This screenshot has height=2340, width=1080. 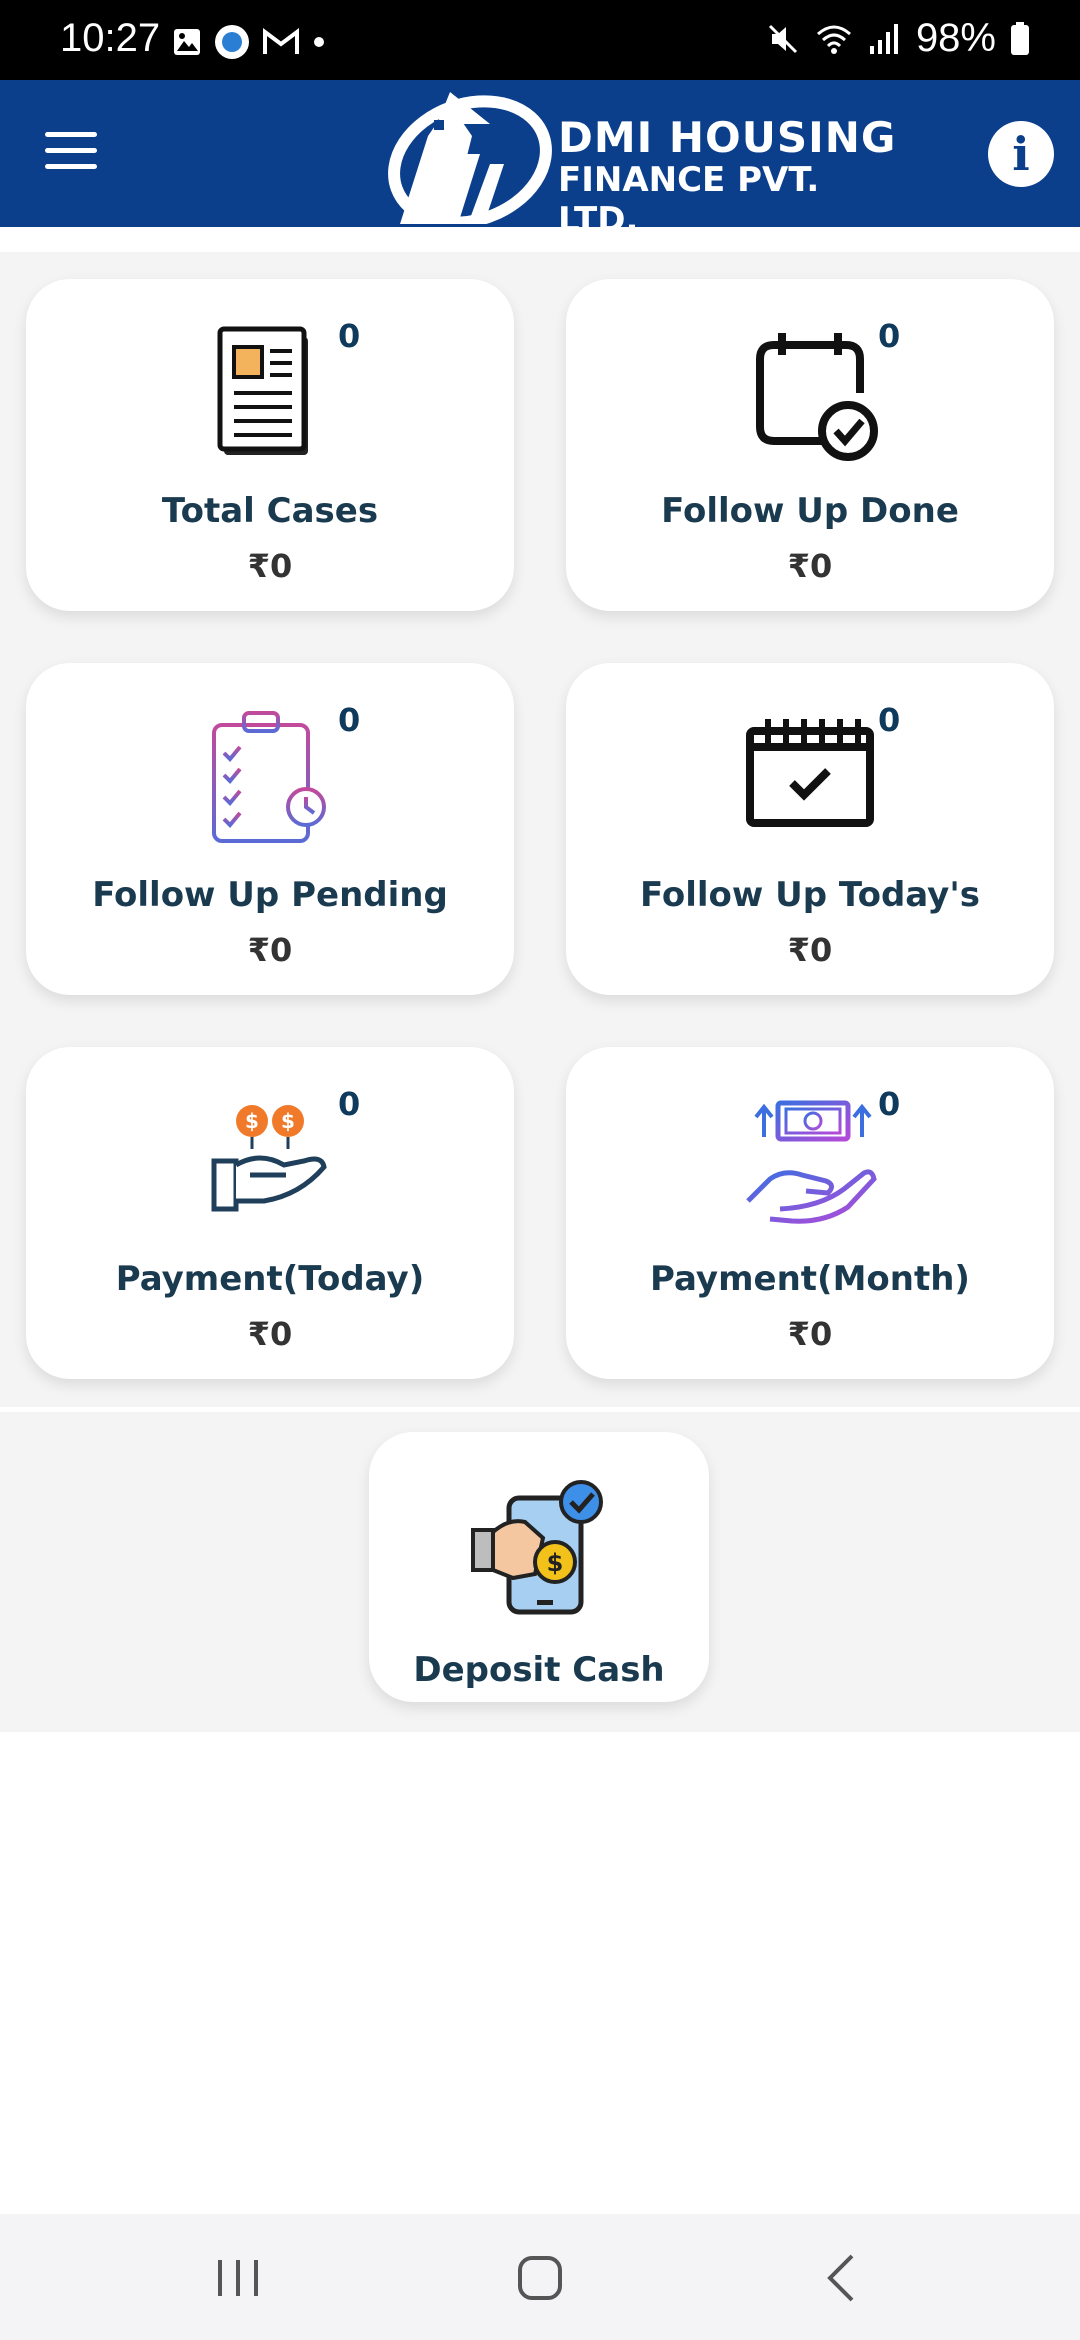 What do you see at coordinates (1021, 154) in the screenshot?
I see `info-icon: i` at bounding box center [1021, 154].